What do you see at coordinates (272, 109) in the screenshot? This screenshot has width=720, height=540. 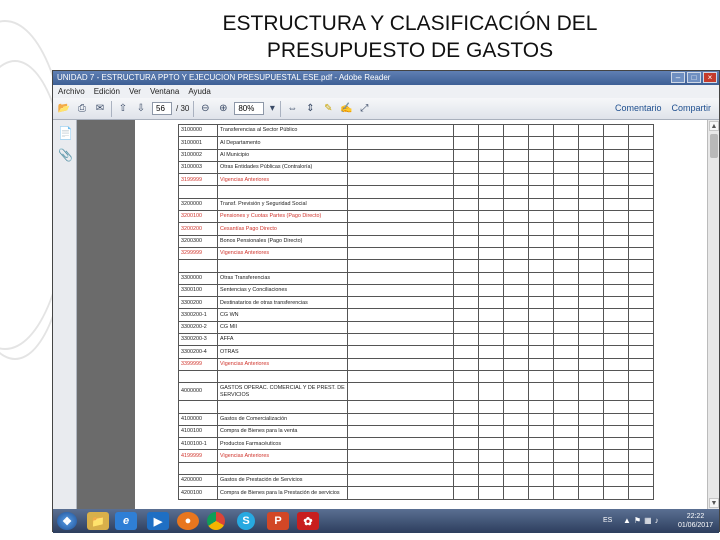 I see `chevron-down-icon: ▾` at bounding box center [272, 109].